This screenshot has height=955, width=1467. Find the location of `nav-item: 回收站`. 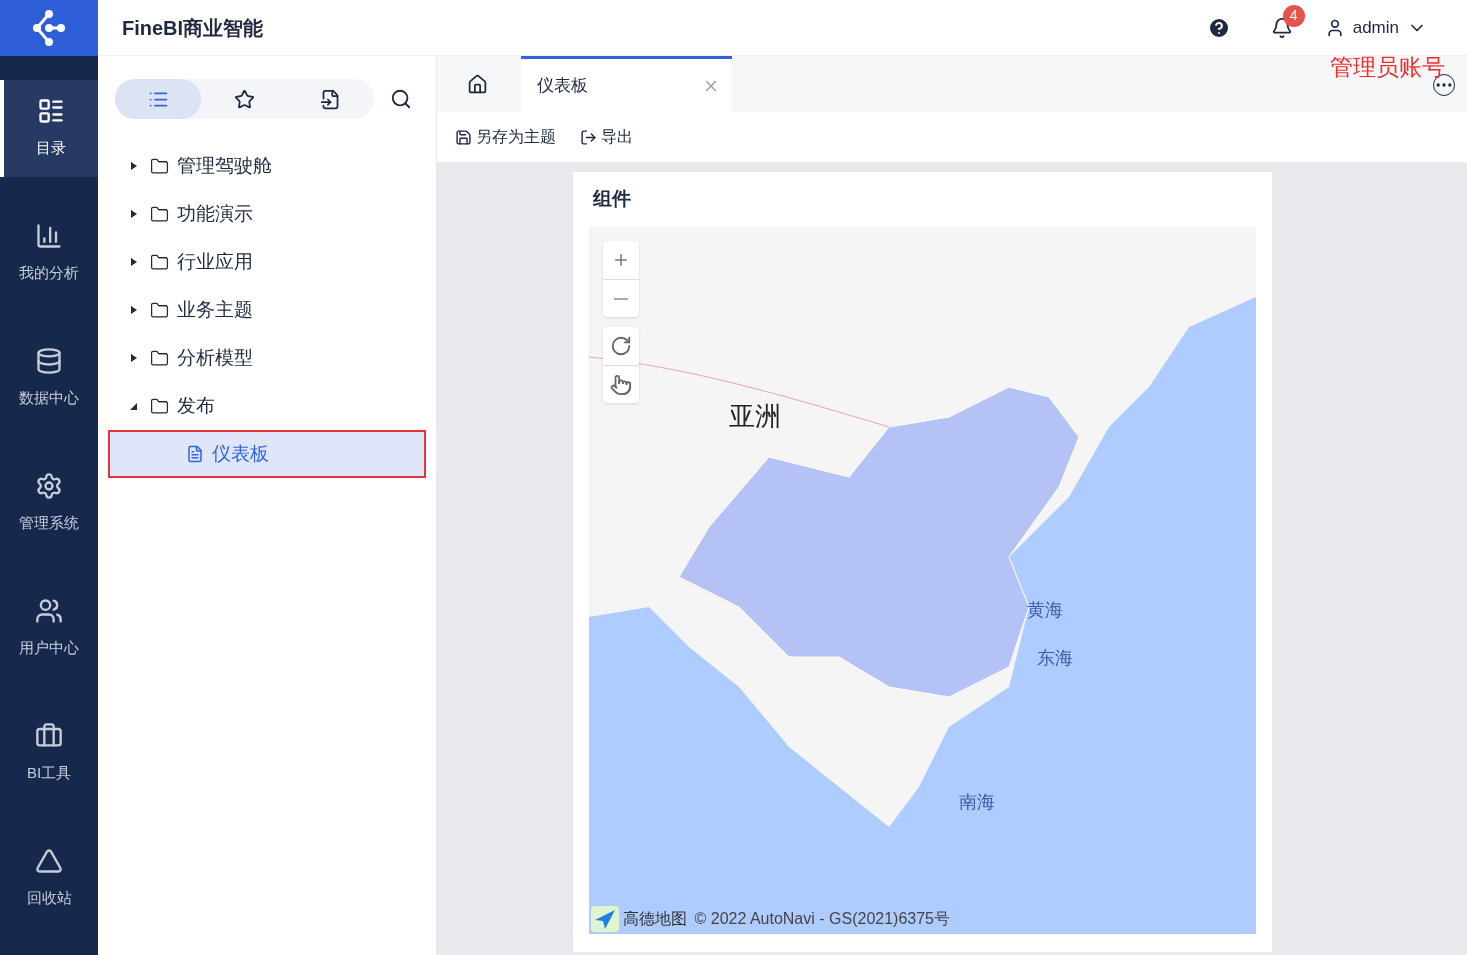

nav-item: 回收站 is located at coordinates (49, 878).